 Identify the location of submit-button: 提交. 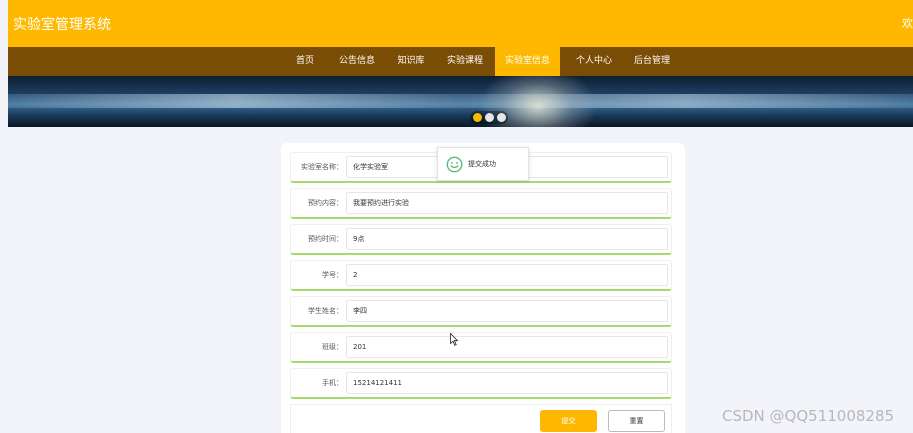
(568, 421).